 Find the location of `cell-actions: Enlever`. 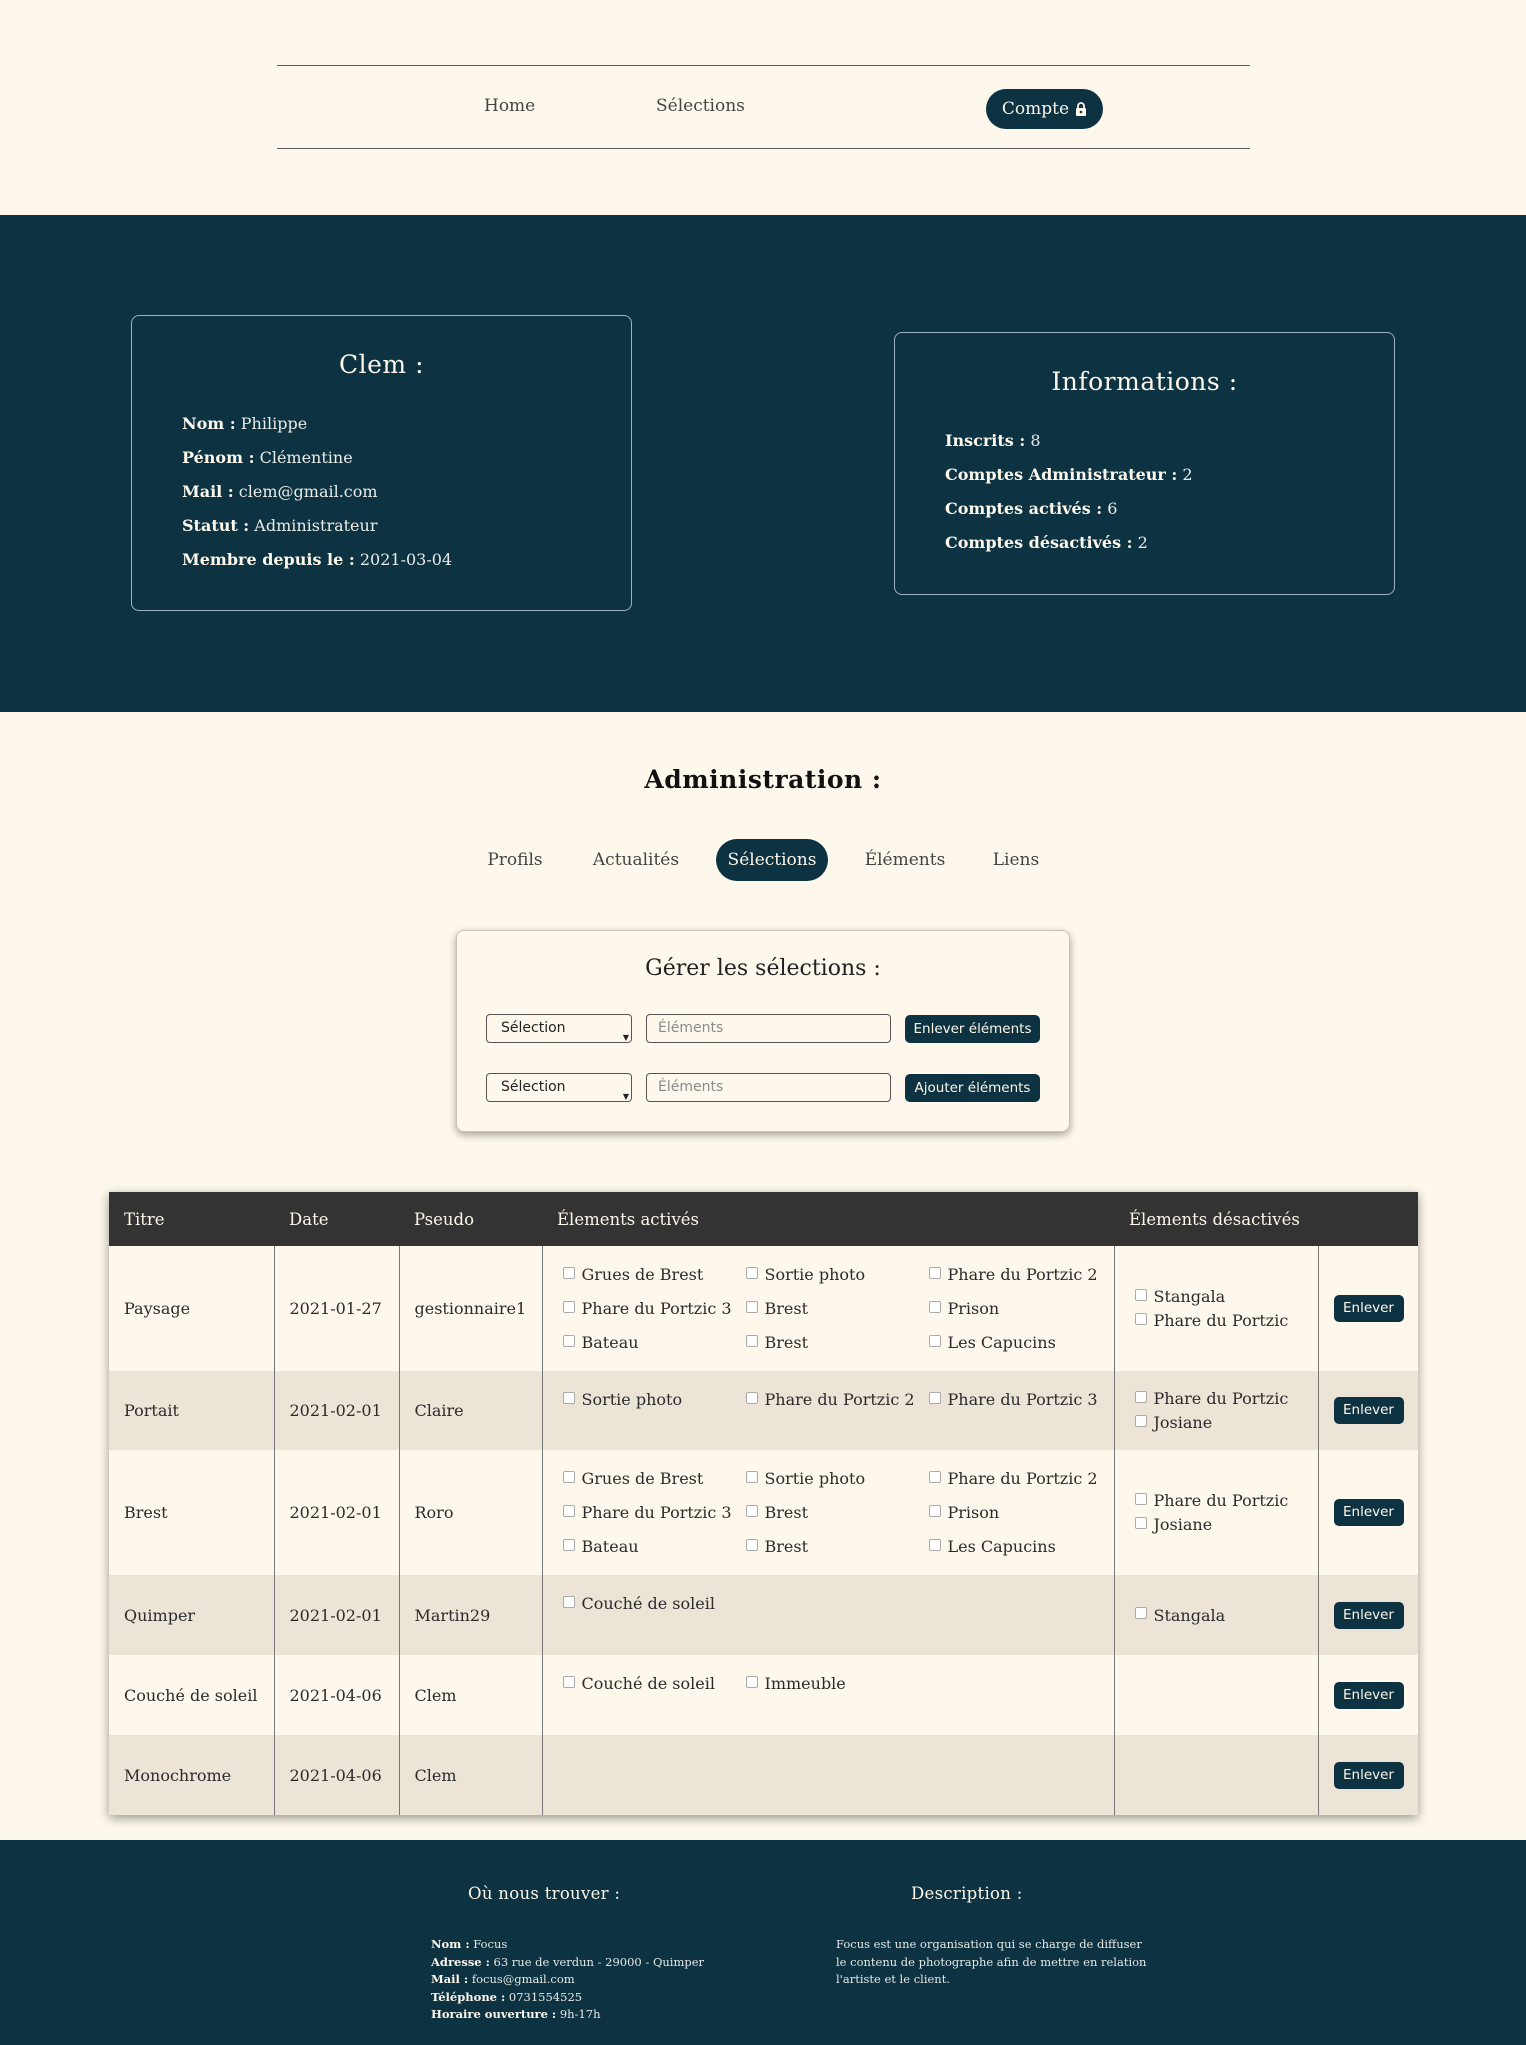

cell-actions: Enlever is located at coordinates (1368, 1410).